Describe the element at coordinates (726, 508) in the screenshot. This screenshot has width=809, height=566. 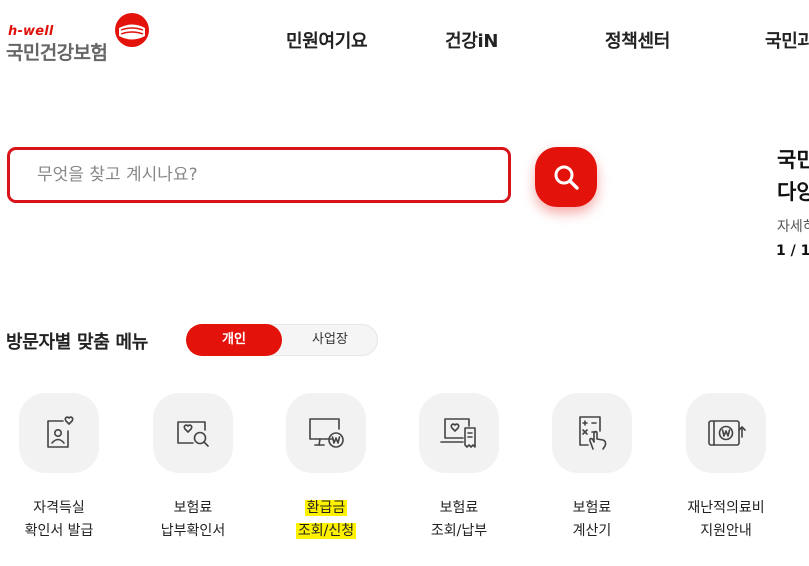
I see `menu-label-line1: 재난적의료비` at that location.